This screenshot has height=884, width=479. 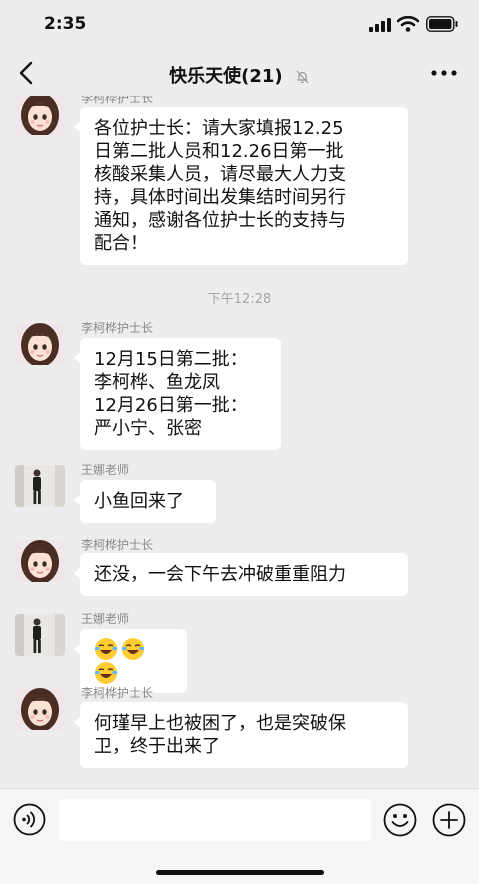 What do you see at coordinates (171, 359) in the screenshot?
I see `message-line: 12月15日第二批：` at bounding box center [171, 359].